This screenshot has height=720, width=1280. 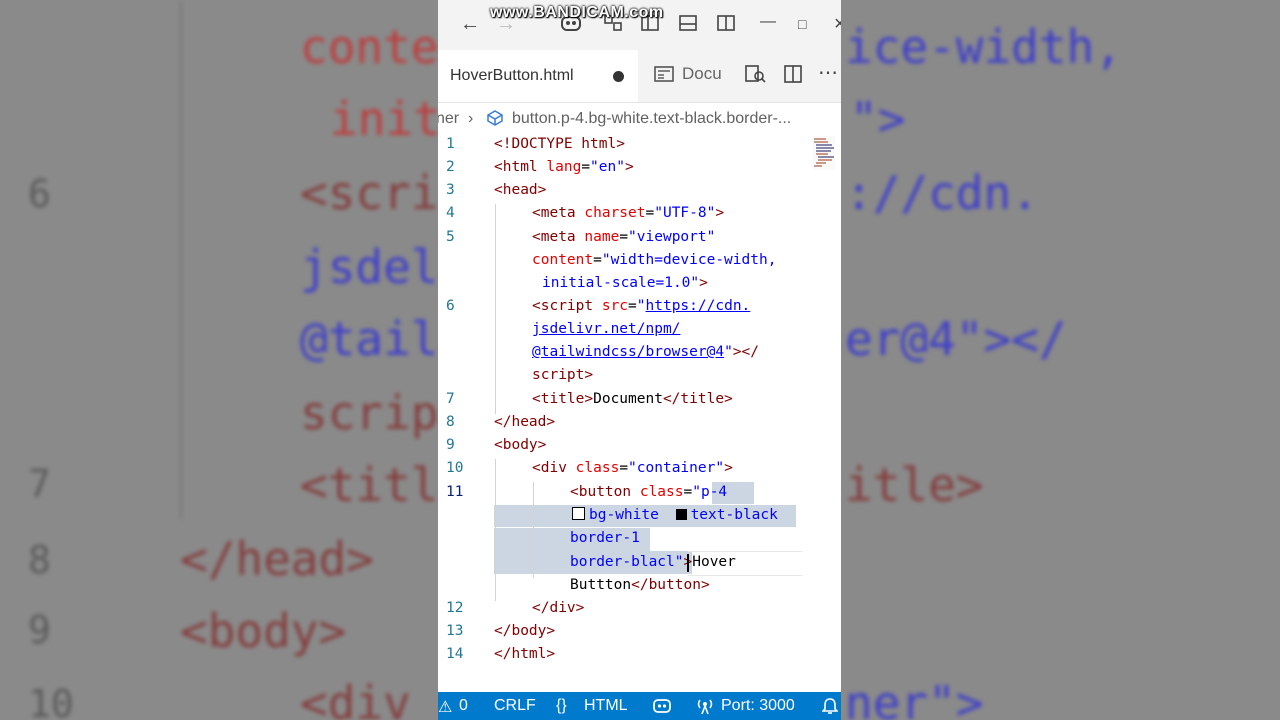 What do you see at coordinates (768, 22) in the screenshot?
I see `minimize-icon: —` at bounding box center [768, 22].